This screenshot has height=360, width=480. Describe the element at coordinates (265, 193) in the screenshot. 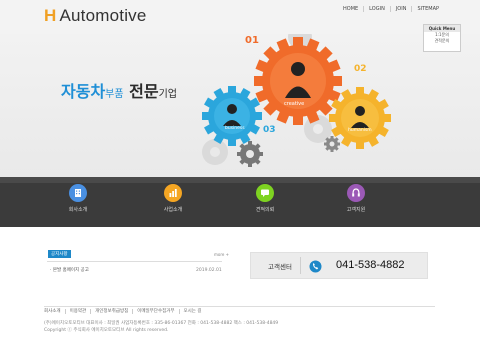

I see `chat-icon` at that location.